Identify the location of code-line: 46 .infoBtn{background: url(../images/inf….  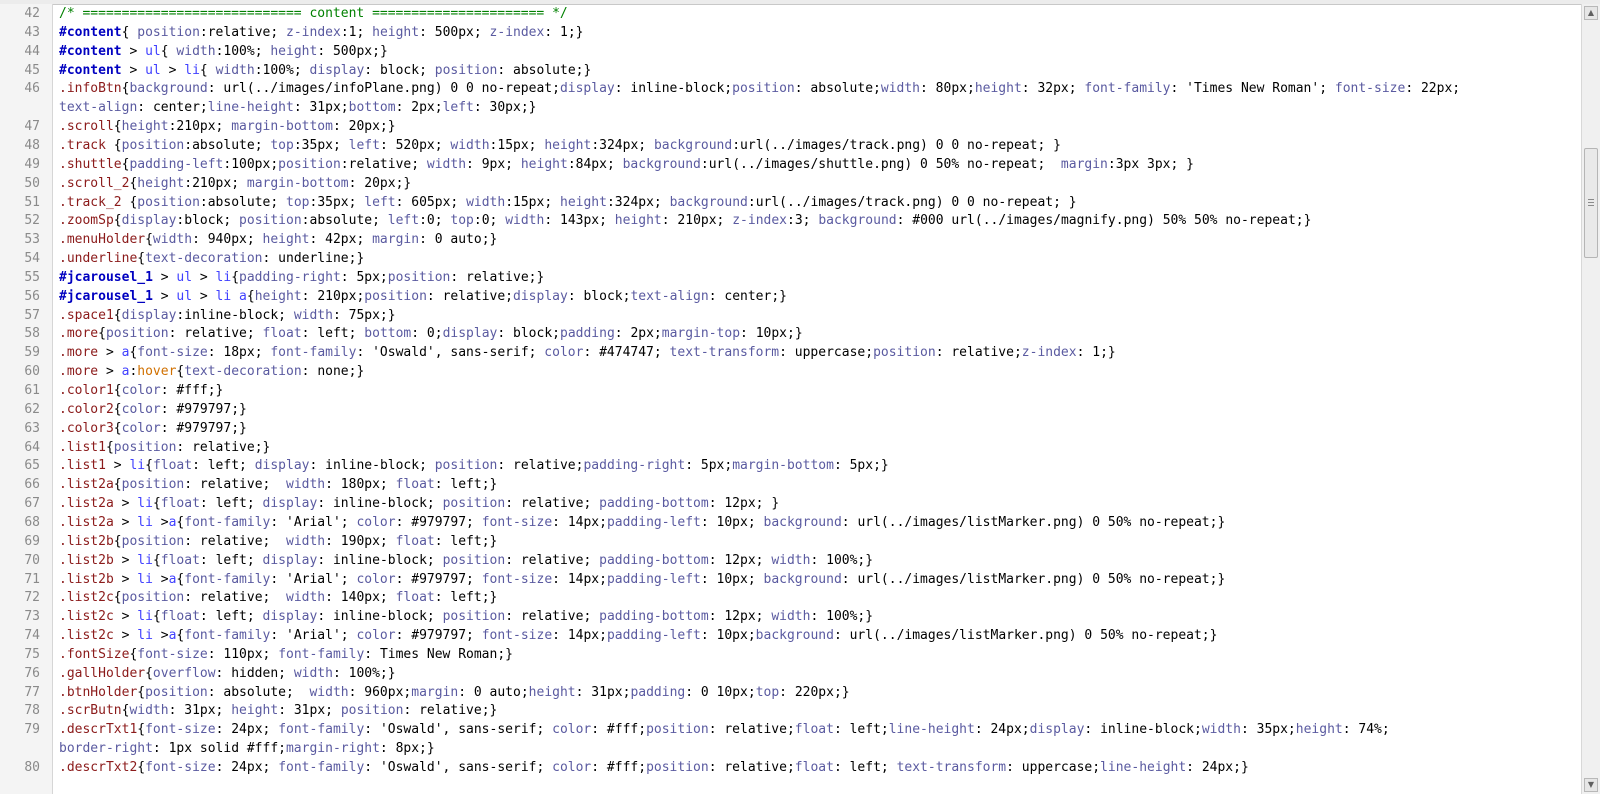
(790, 88).